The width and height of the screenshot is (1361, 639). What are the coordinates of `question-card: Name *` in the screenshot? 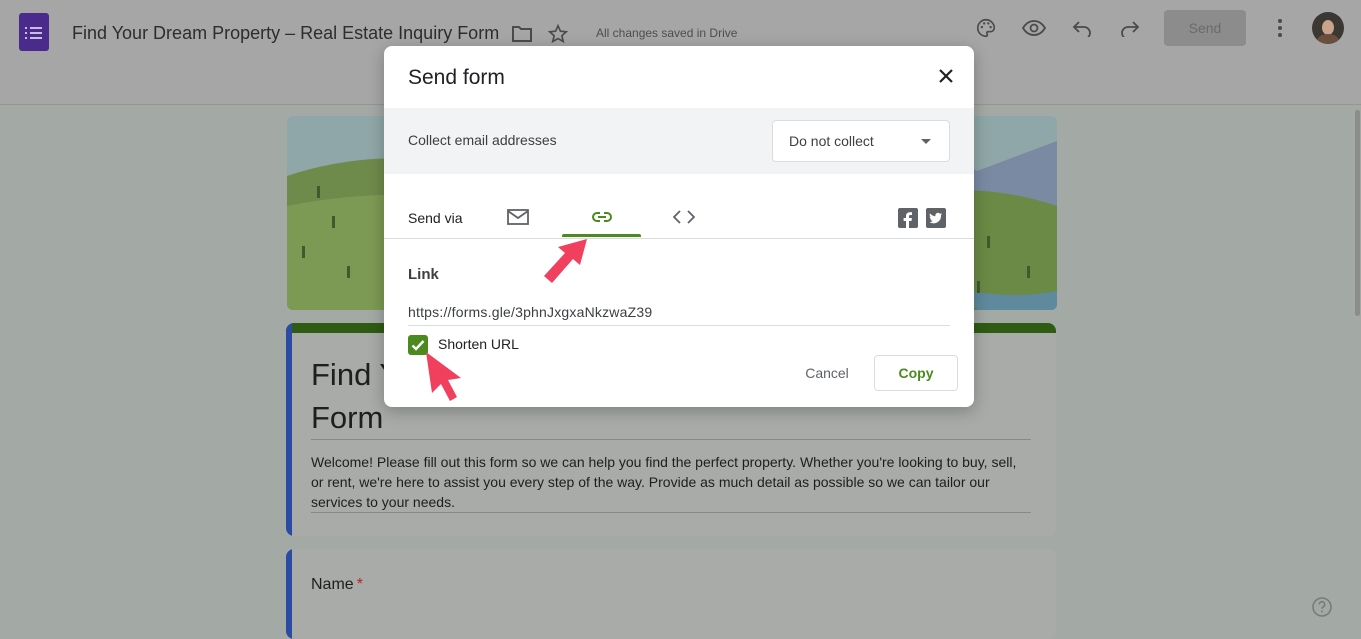 It's located at (671, 594).